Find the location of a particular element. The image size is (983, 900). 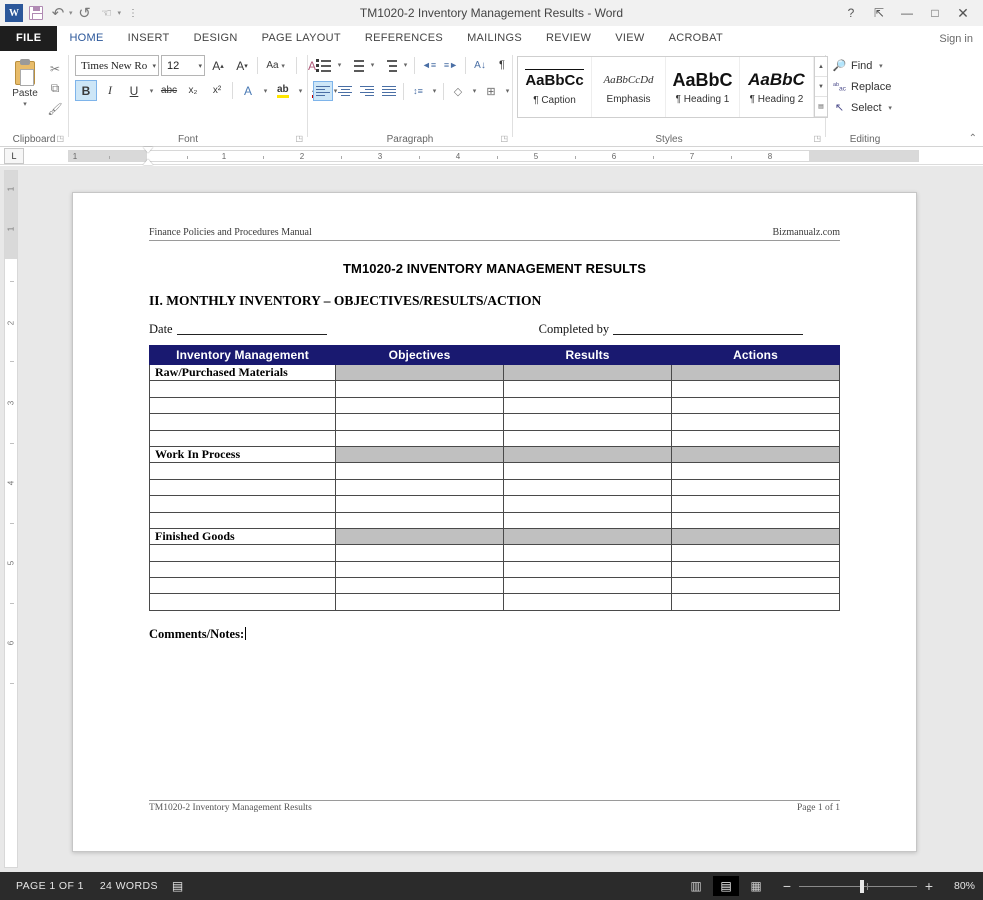

web-layout-button: ▦ is located at coordinates (756, 886).